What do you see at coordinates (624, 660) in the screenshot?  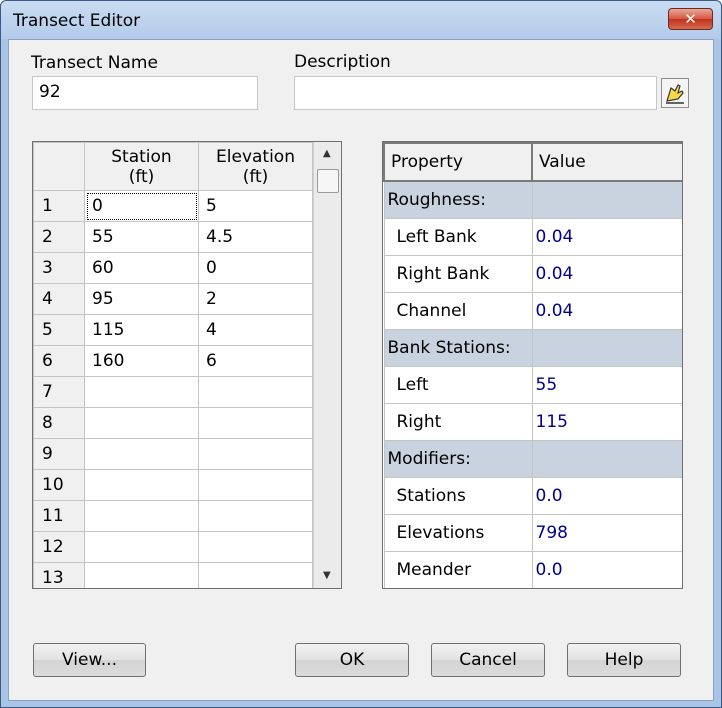 I see `help-button: Help` at bounding box center [624, 660].